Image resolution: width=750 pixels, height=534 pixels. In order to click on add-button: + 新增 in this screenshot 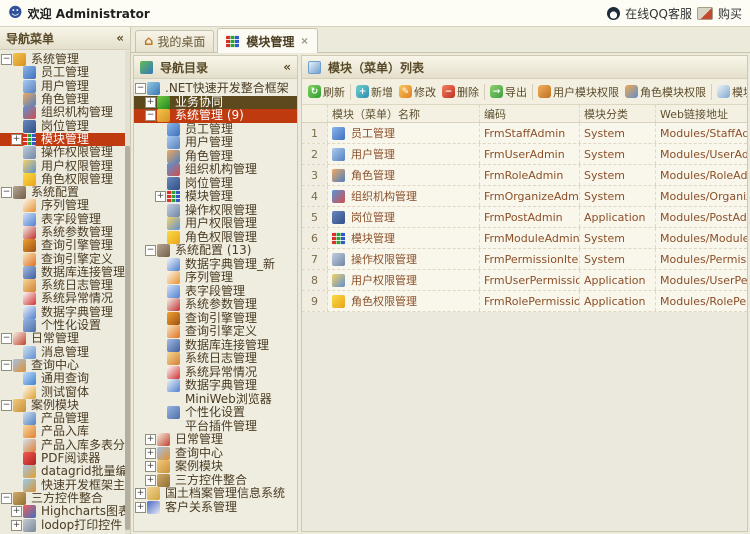, I will do `click(374, 92)`.